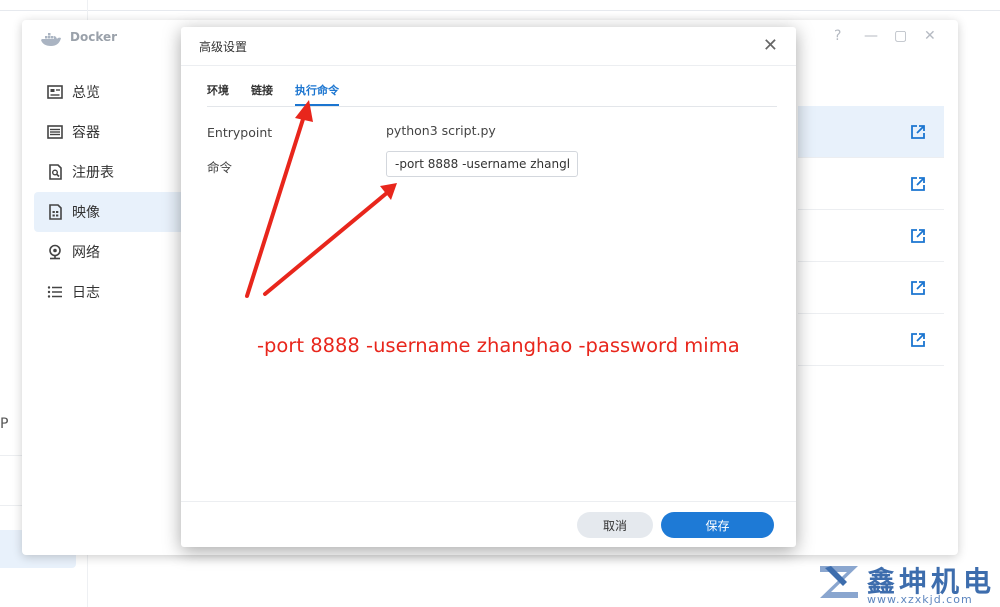 This screenshot has height=607, width=1000. What do you see at coordinates (86, 293) in the screenshot?
I see `sidebar-item-label: 日志` at bounding box center [86, 293].